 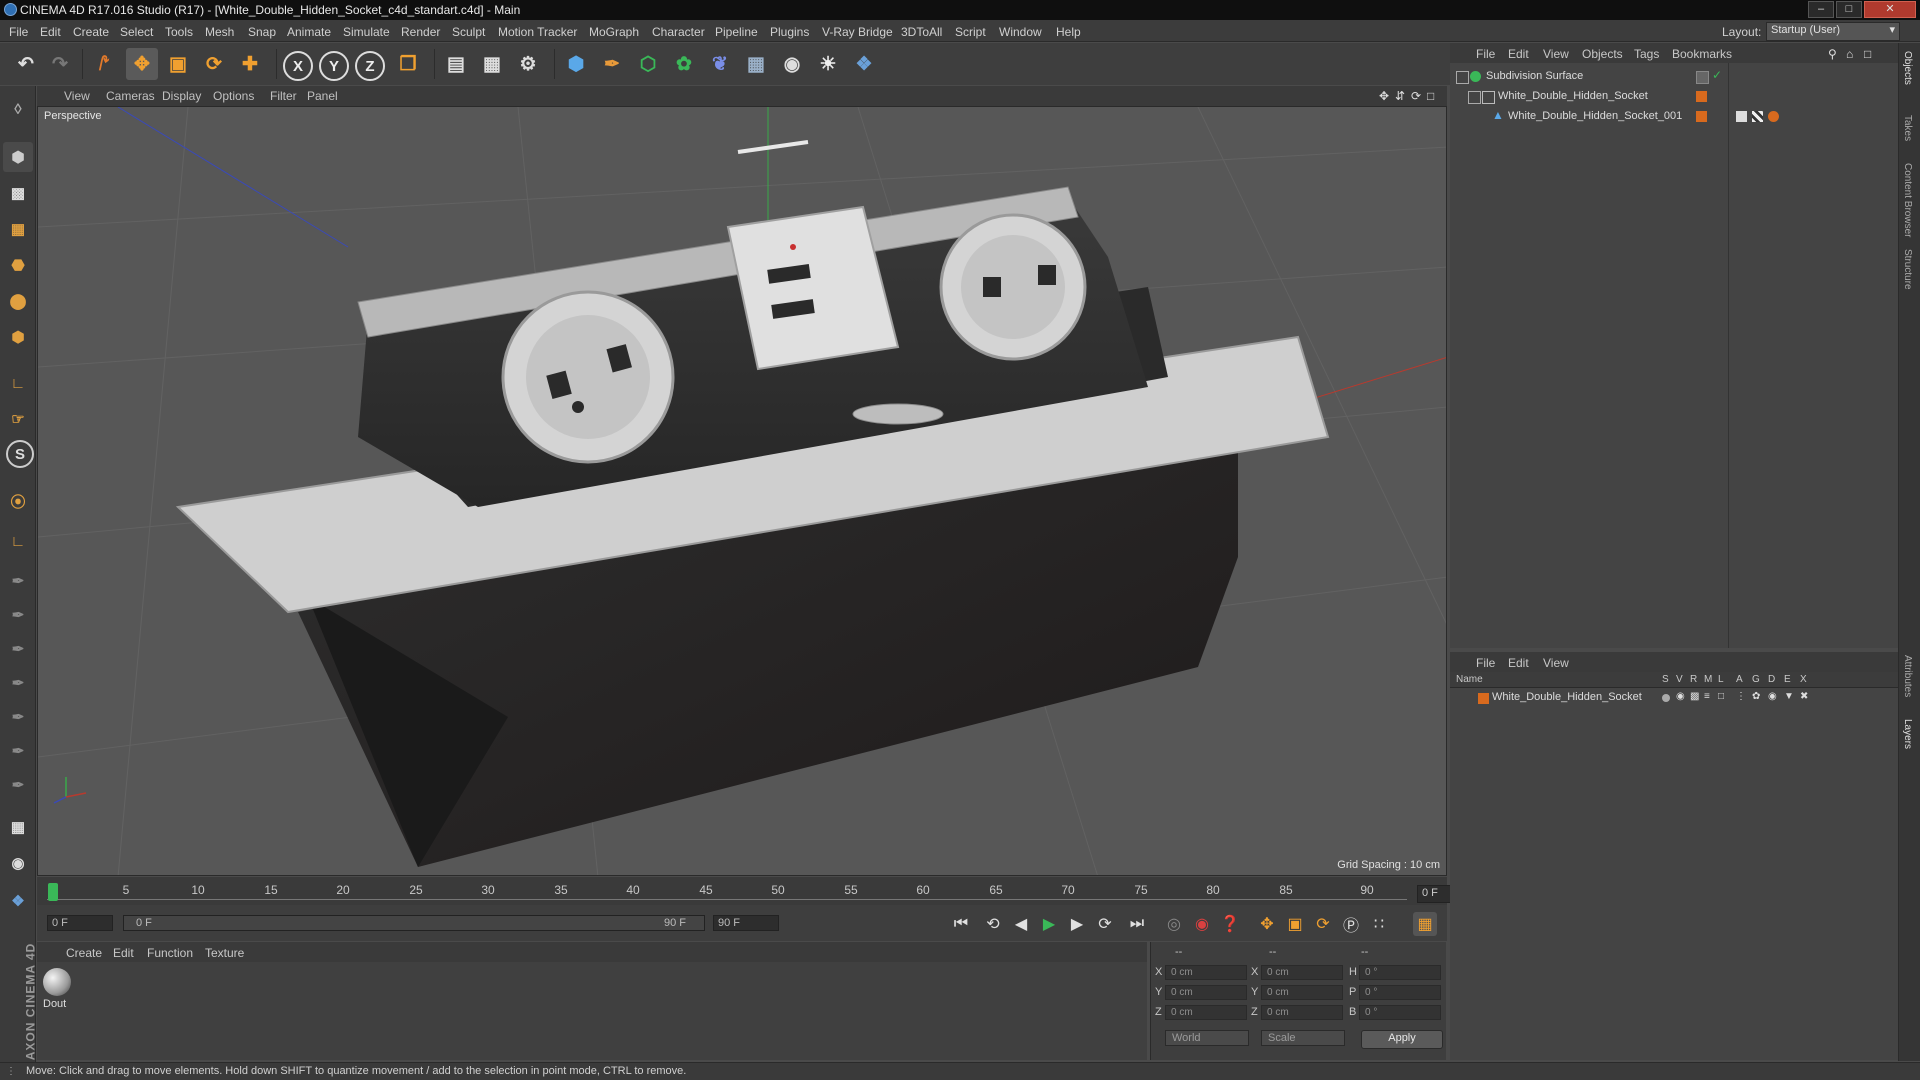 What do you see at coordinates (262, 32) in the screenshot?
I see `menu-snap: Snap` at bounding box center [262, 32].